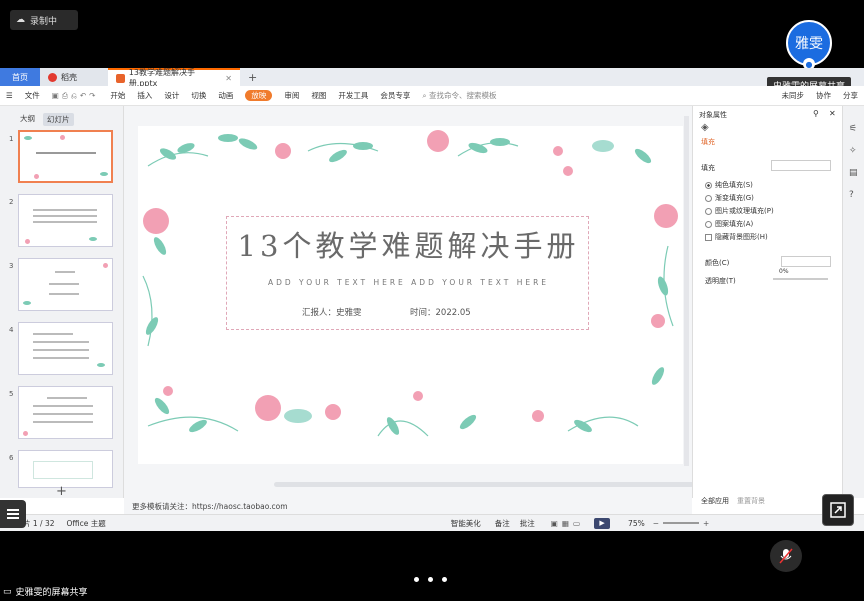 This screenshot has height=601, width=864. Describe the element at coordinates (459, 95) in the screenshot. I see `search-command: ⌕ 查找命令、搜索模板` at that location.